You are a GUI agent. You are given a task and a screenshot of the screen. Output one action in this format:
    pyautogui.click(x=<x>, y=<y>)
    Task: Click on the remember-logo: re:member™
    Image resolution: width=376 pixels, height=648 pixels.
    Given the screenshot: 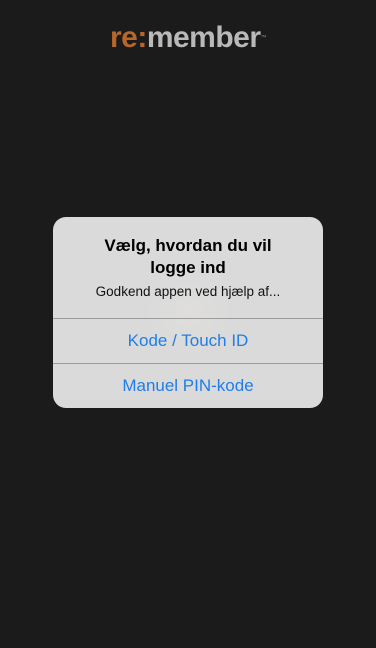 What is the action you would take?
    pyautogui.click(x=188, y=38)
    